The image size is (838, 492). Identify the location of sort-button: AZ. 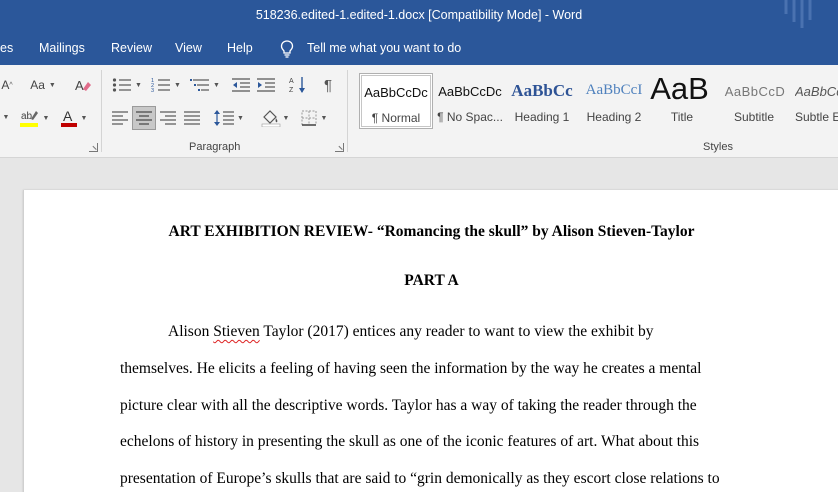
(298, 85).